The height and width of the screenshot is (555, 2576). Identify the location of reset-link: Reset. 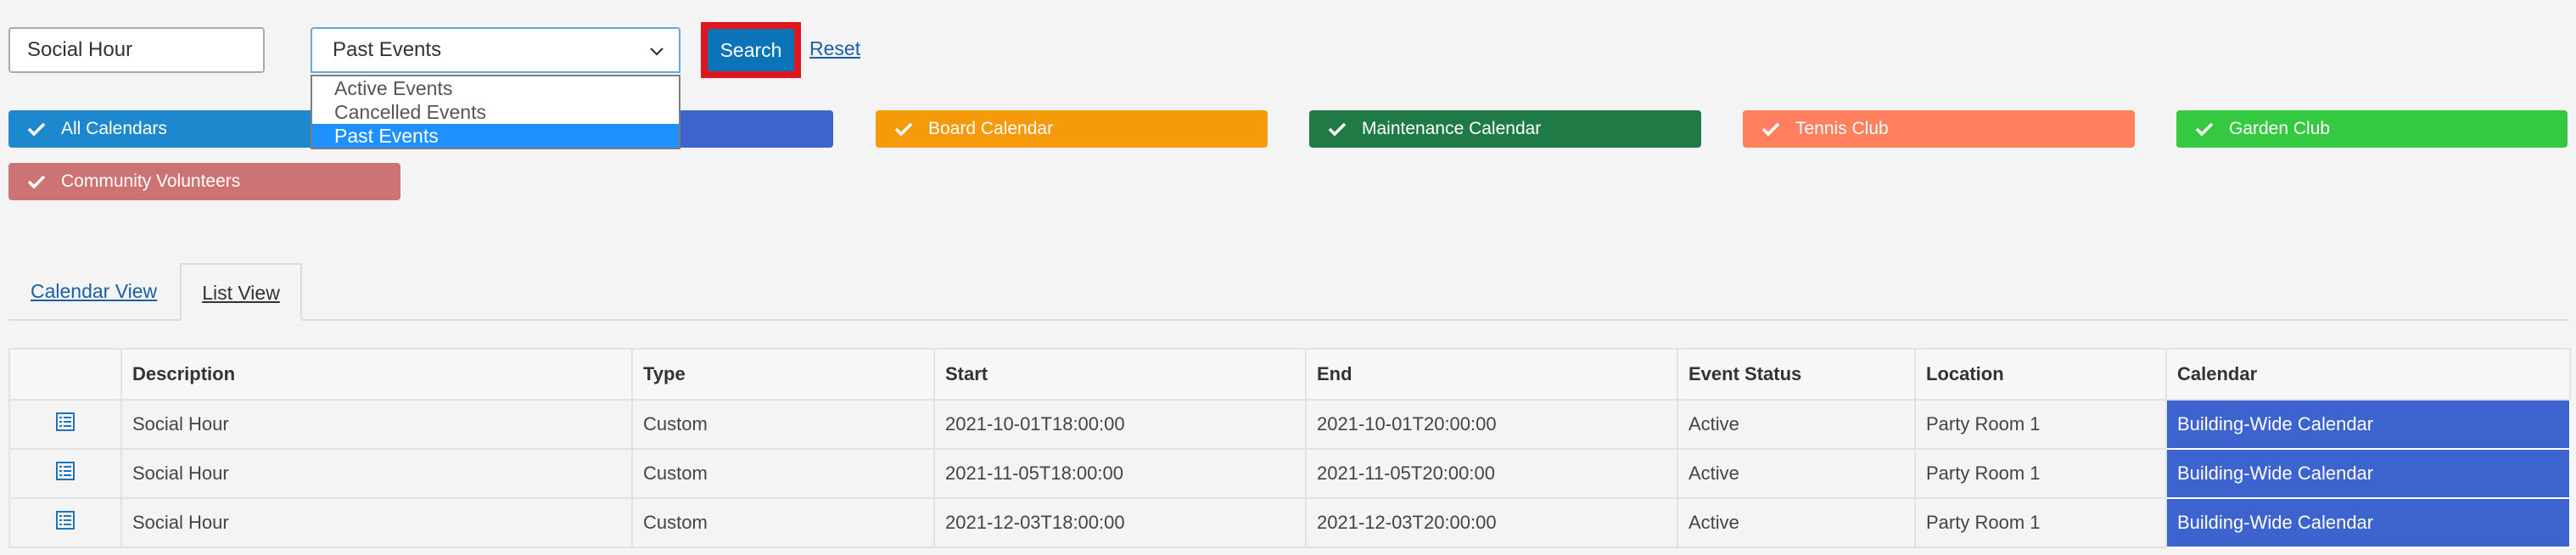
(835, 48).